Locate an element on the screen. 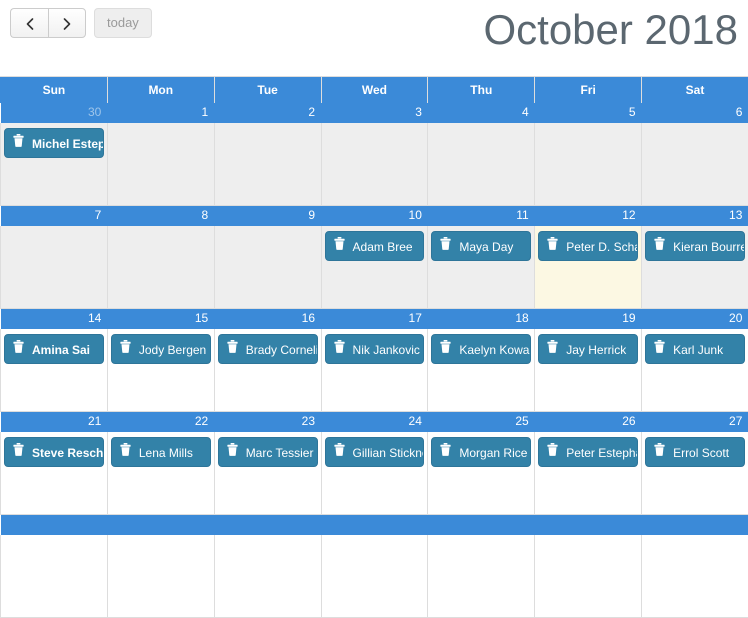 The width and height of the screenshot is (748, 618). calendar-event: Lena Mills is located at coordinates (161, 452).